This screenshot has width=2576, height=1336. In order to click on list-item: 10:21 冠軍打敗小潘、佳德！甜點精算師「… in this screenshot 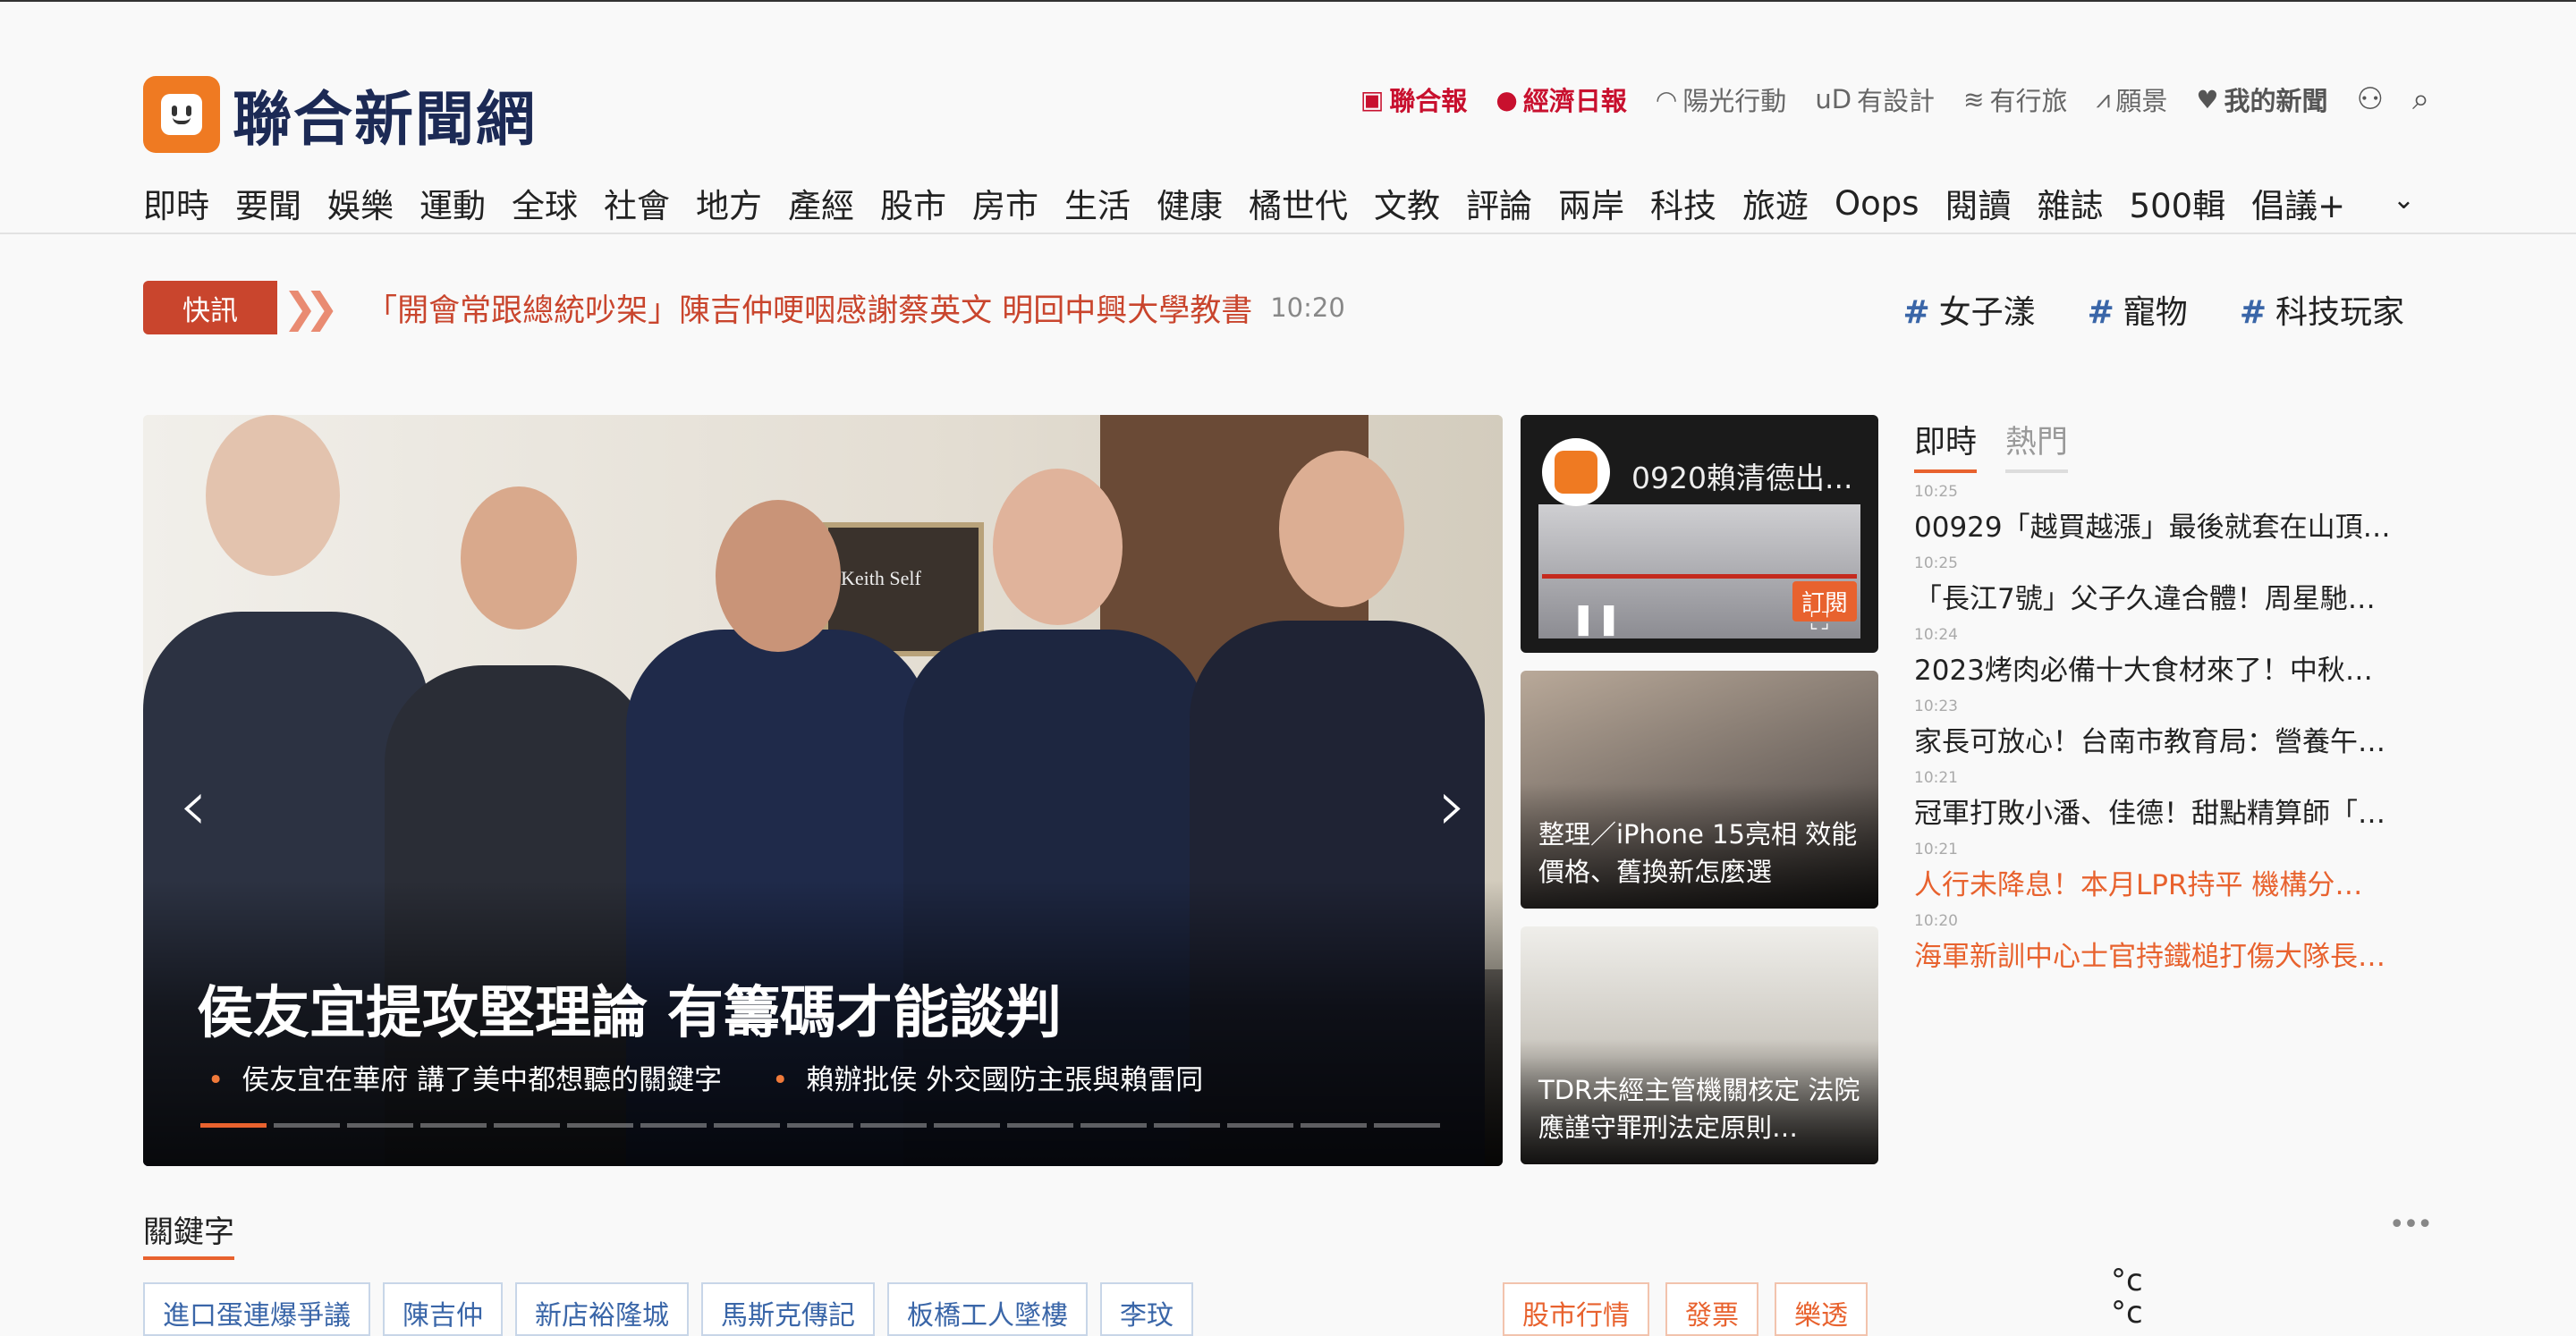, I will do `click(2173, 805)`.